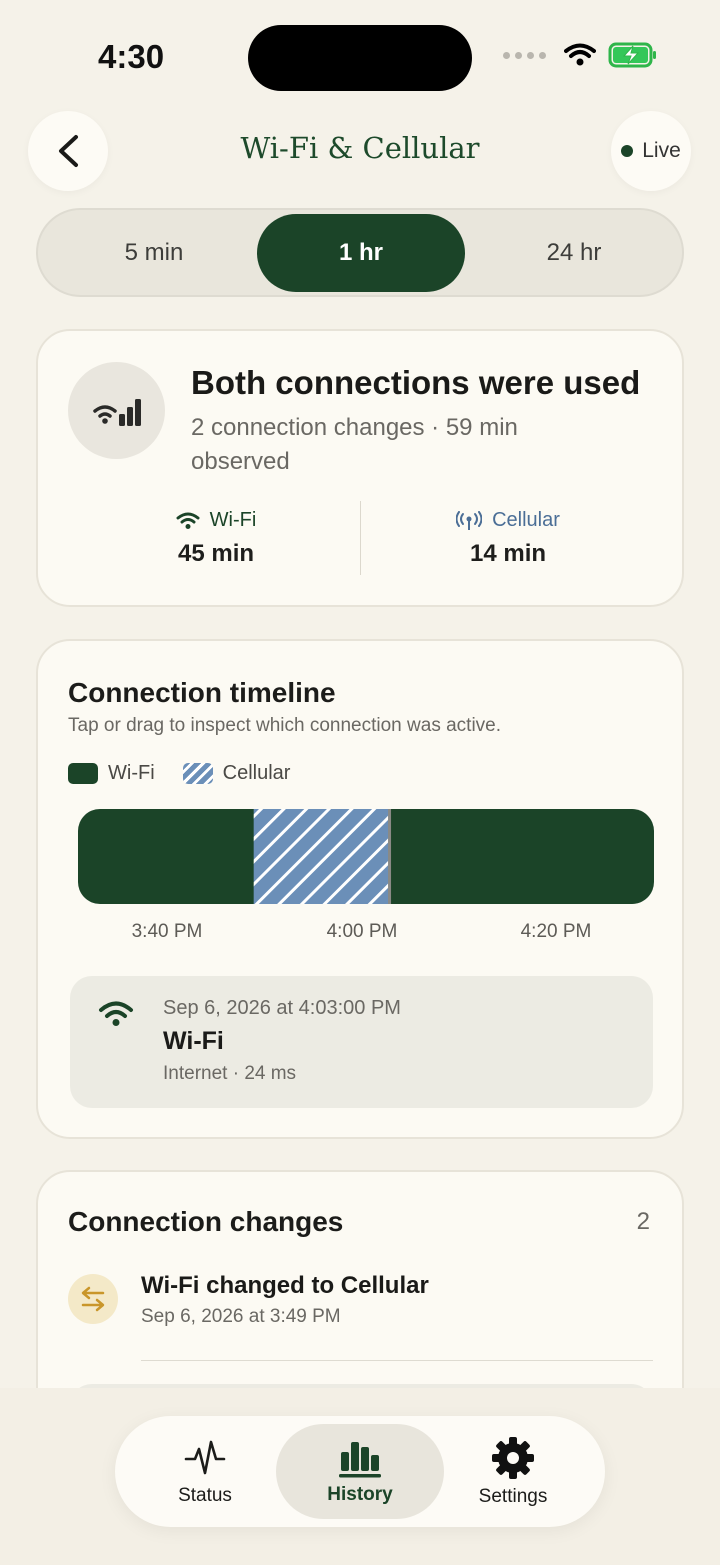 Image resolution: width=720 pixels, height=1565 pixels. I want to click on range-option-5min: 5 min, so click(154, 253).